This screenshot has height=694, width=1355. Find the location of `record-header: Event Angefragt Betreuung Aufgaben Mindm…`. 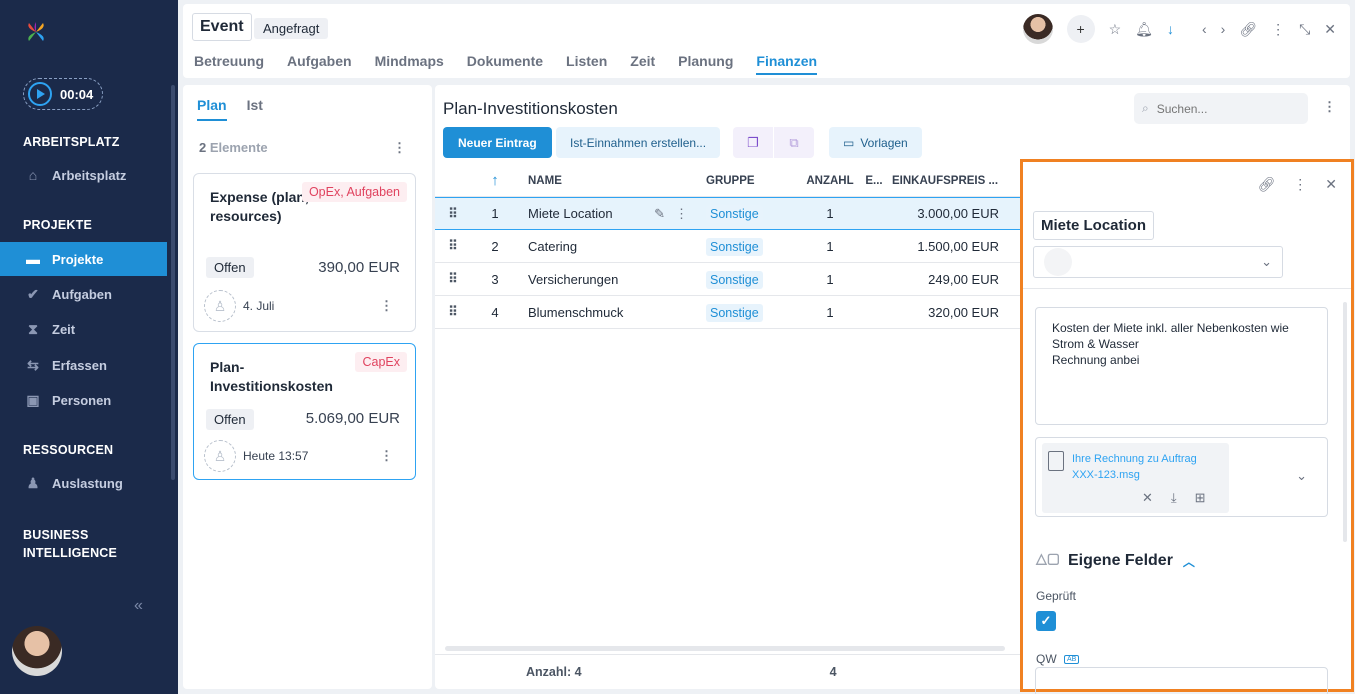

record-header: Event Angefragt Betreuung Aufgaben Mindm… is located at coordinates (766, 41).